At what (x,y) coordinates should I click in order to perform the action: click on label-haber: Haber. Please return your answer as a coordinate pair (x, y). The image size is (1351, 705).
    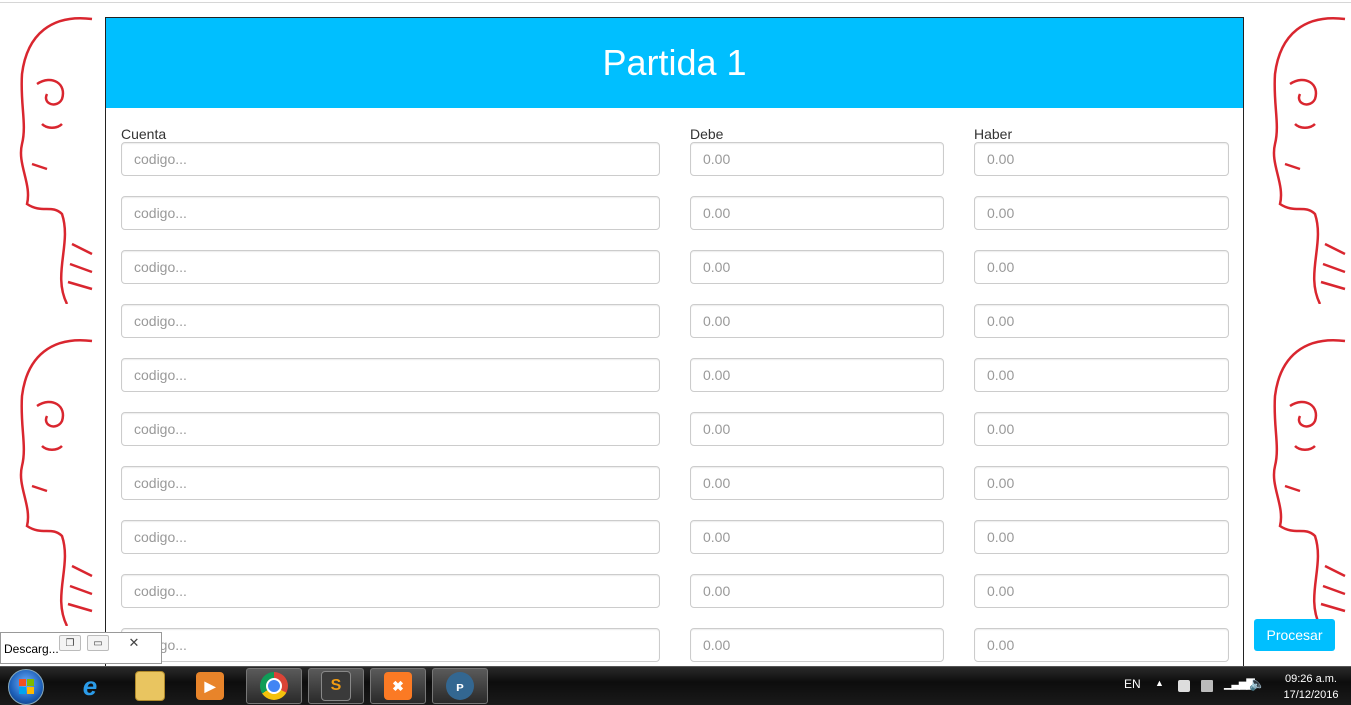
    Looking at the image, I should click on (993, 134).